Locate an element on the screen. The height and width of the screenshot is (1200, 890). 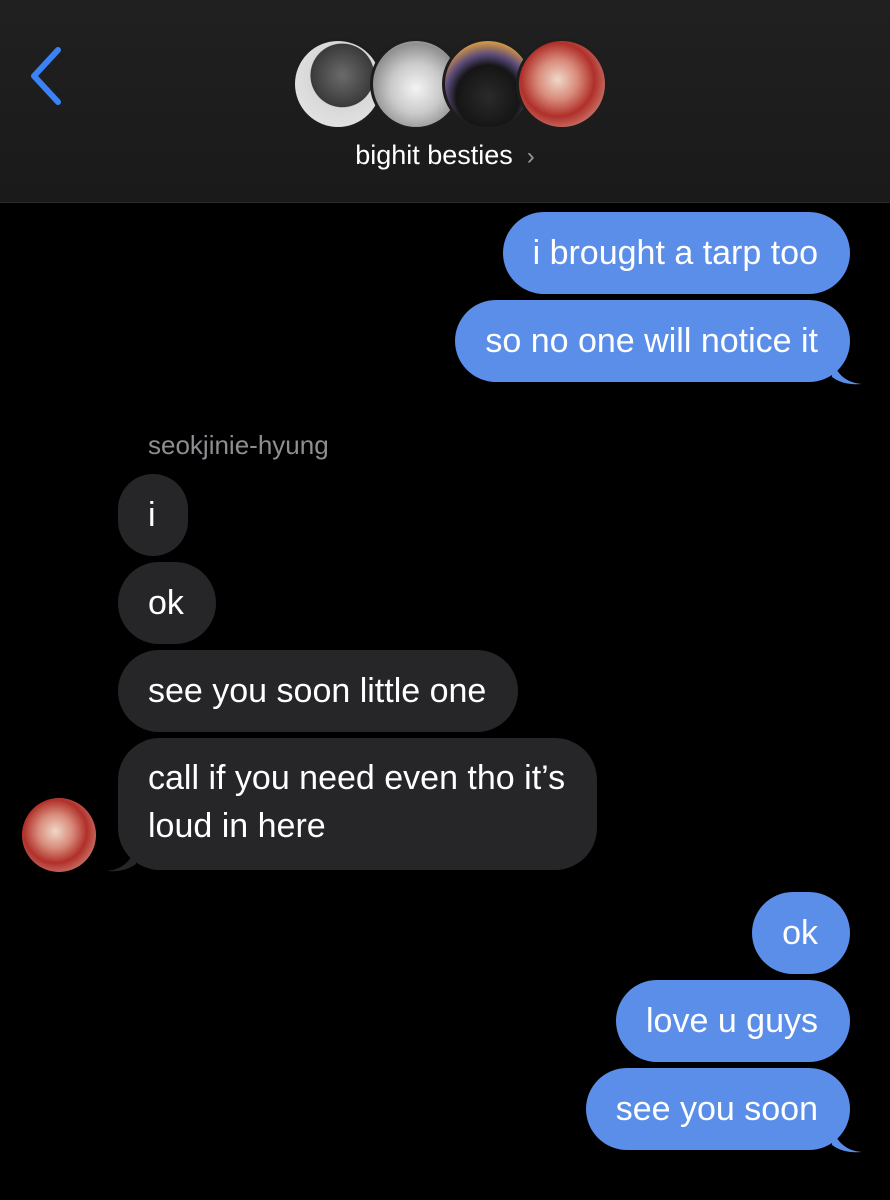
outgoing-message: i brought a tarp too is located at coordinates (676, 253).